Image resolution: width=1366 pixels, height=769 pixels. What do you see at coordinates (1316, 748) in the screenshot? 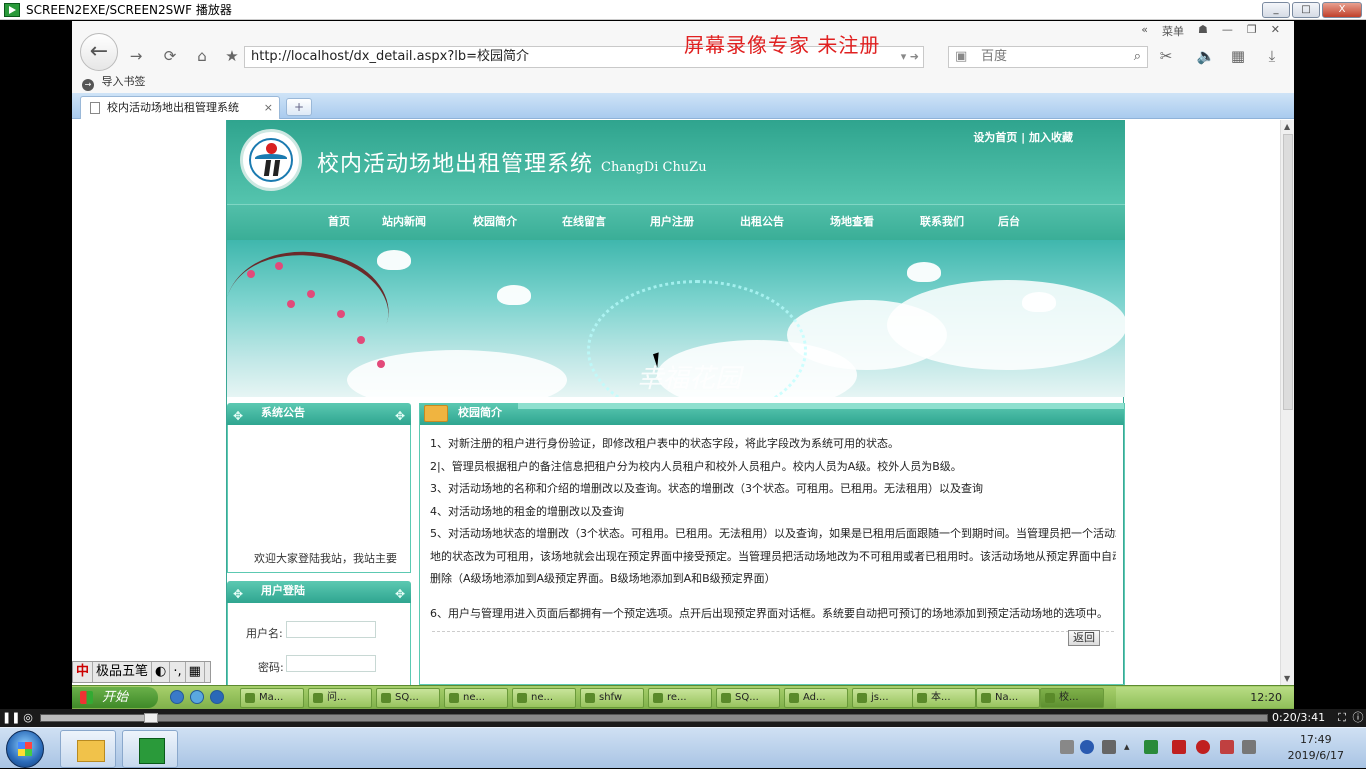
I see `clock: 17:49 2019/6/17` at bounding box center [1316, 748].